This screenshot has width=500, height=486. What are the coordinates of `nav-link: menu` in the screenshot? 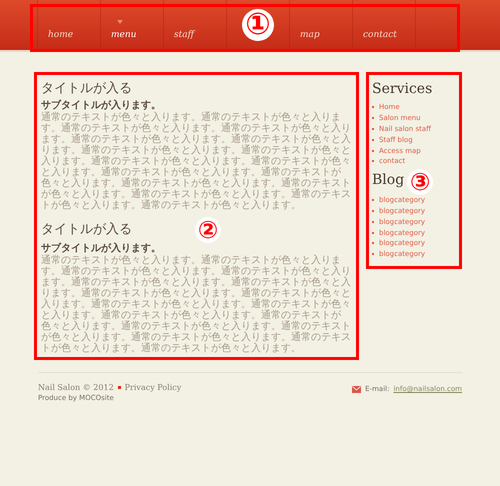 It's located at (123, 35).